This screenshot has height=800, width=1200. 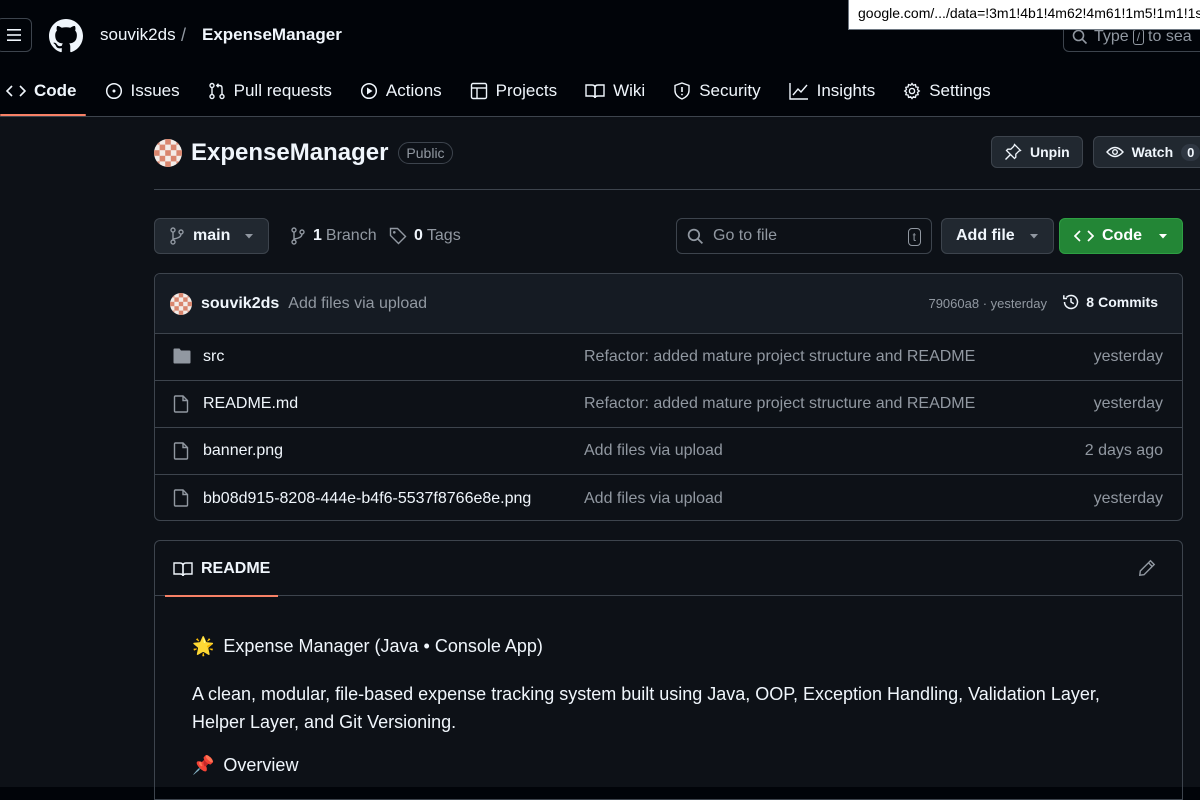 What do you see at coordinates (351, 235) in the screenshot?
I see `branch-count-label: Branch` at bounding box center [351, 235].